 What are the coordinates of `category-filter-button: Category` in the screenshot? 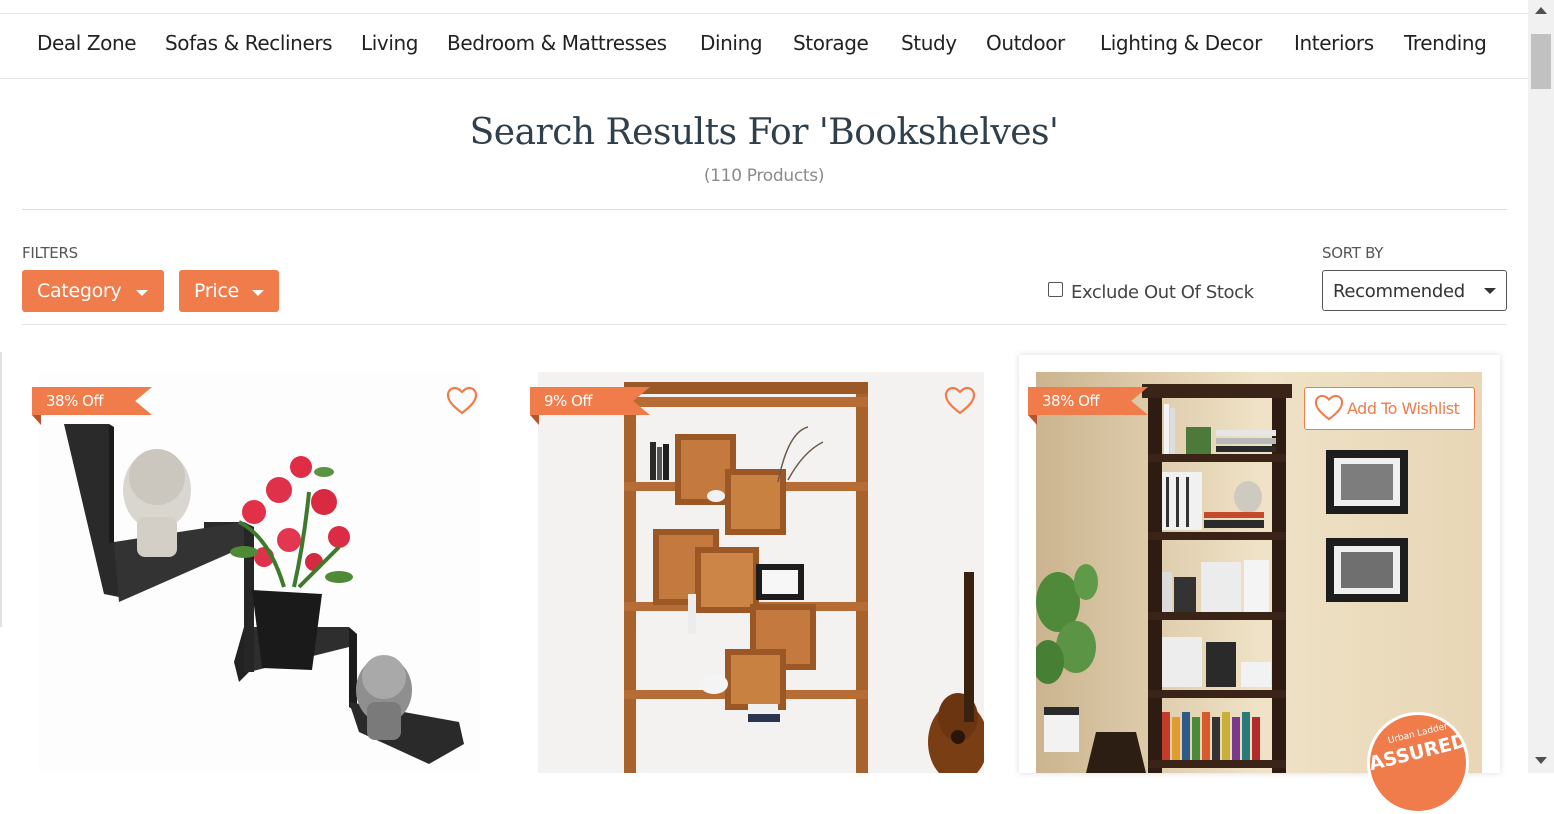 It's located at (93, 291).